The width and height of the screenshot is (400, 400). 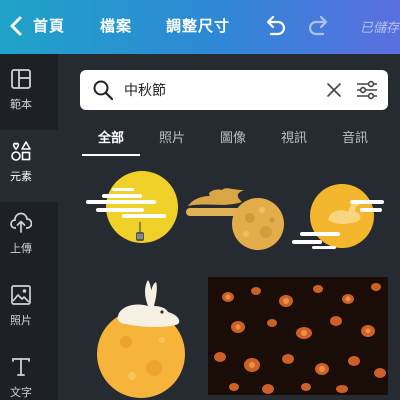 What do you see at coordinates (319, 26) in the screenshot?
I see `redo-icon` at bounding box center [319, 26].